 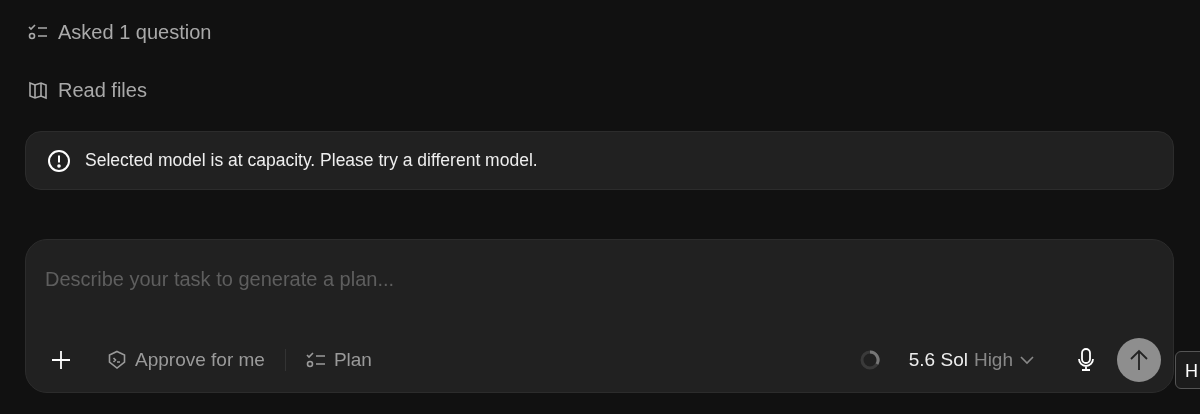 I want to click on microphone-icon, so click(x=1086, y=360).